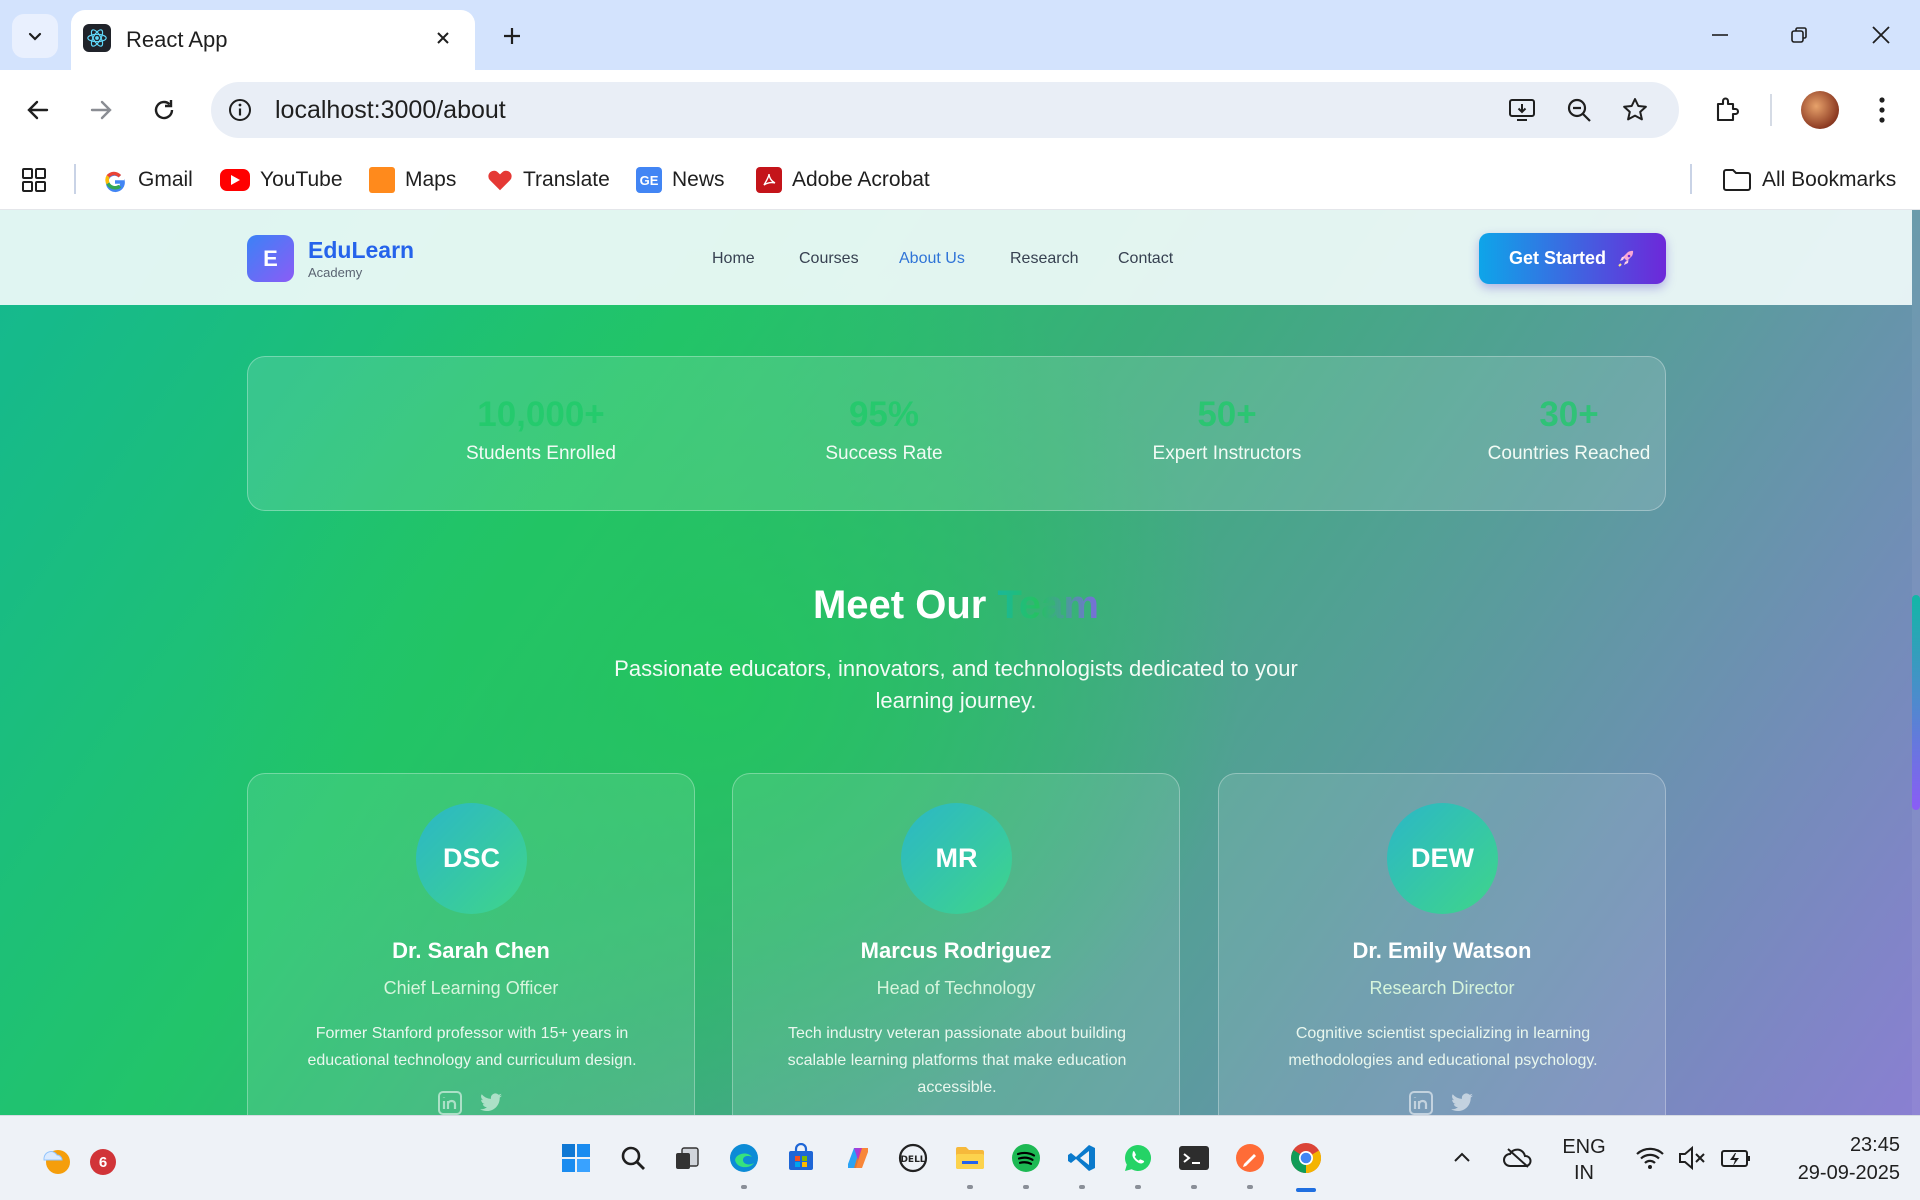  What do you see at coordinates (273, 40) in the screenshot?
I see `active-tab: React App` at bounding box center [273, 40].